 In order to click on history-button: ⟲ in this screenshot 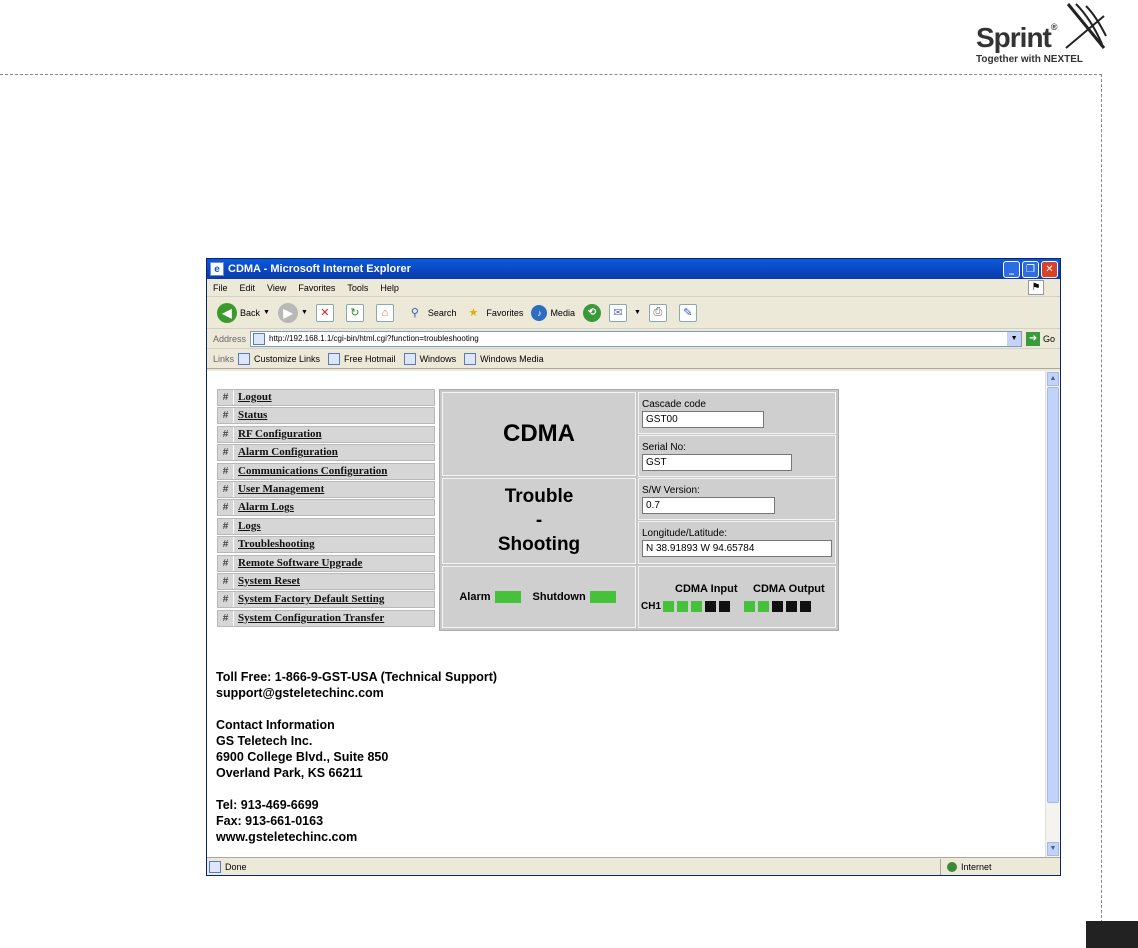, I will do `click(591, 312)`.